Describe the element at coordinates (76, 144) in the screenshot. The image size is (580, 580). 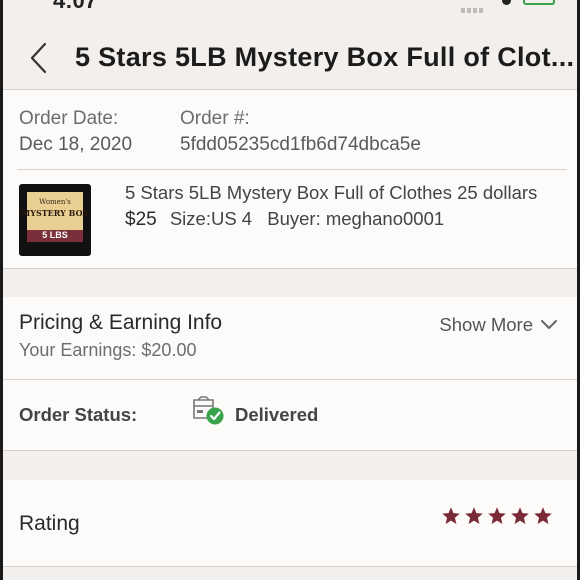
I see `order-date-value: Dec 18, 2020` at that location.